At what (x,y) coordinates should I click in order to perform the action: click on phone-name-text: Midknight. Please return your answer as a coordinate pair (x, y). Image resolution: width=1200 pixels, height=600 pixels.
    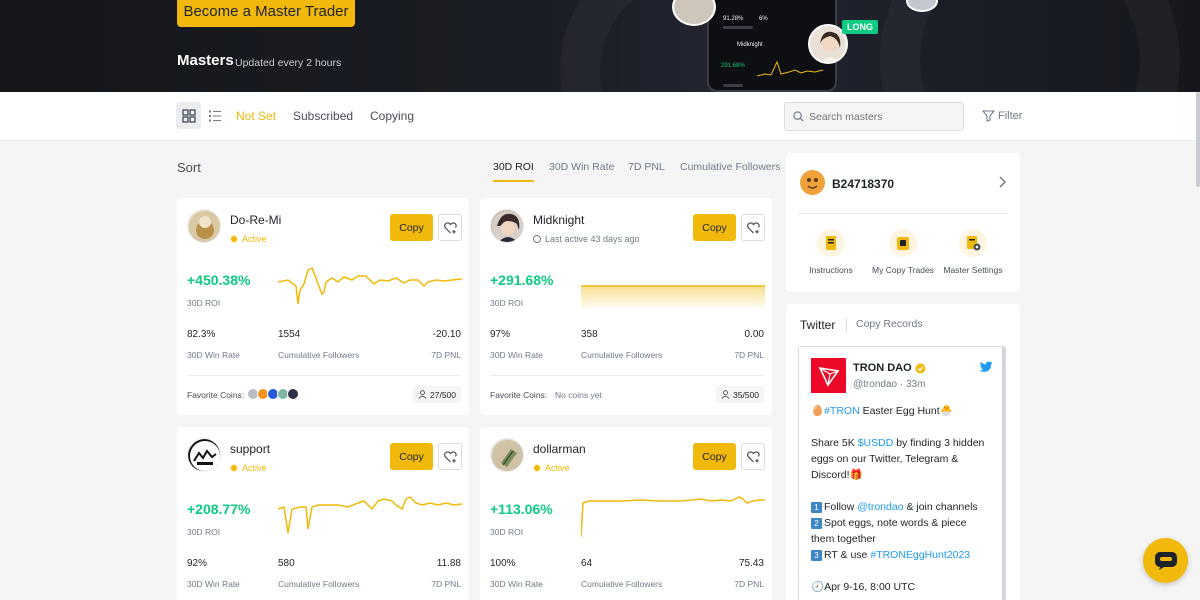
    Looking at the image, I should click on (750, 45).